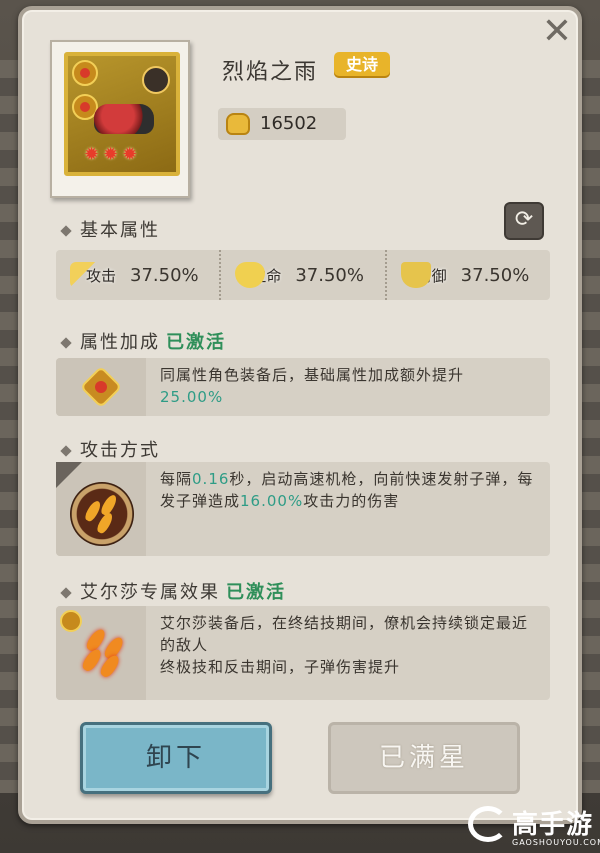 This screenshot has width=600, height=853. I want to click on item-name: 烈焰之雨, so click(270, 72).